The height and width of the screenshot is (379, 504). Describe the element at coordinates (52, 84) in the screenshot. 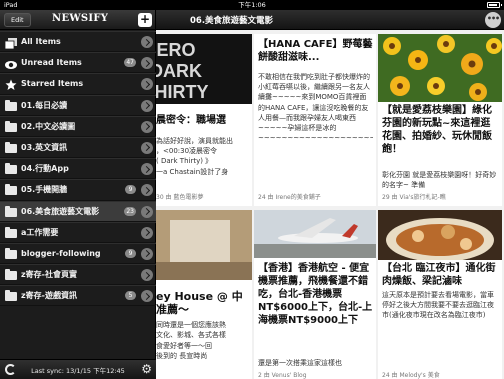

I see `sidebar-item-label: Starred Items` at that location.